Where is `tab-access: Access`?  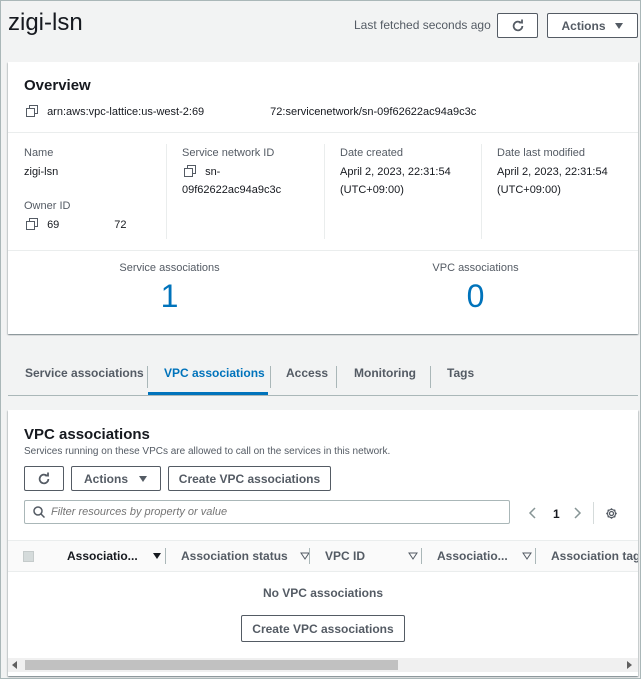 tab-access: Access is located at coordinates (307, 373).